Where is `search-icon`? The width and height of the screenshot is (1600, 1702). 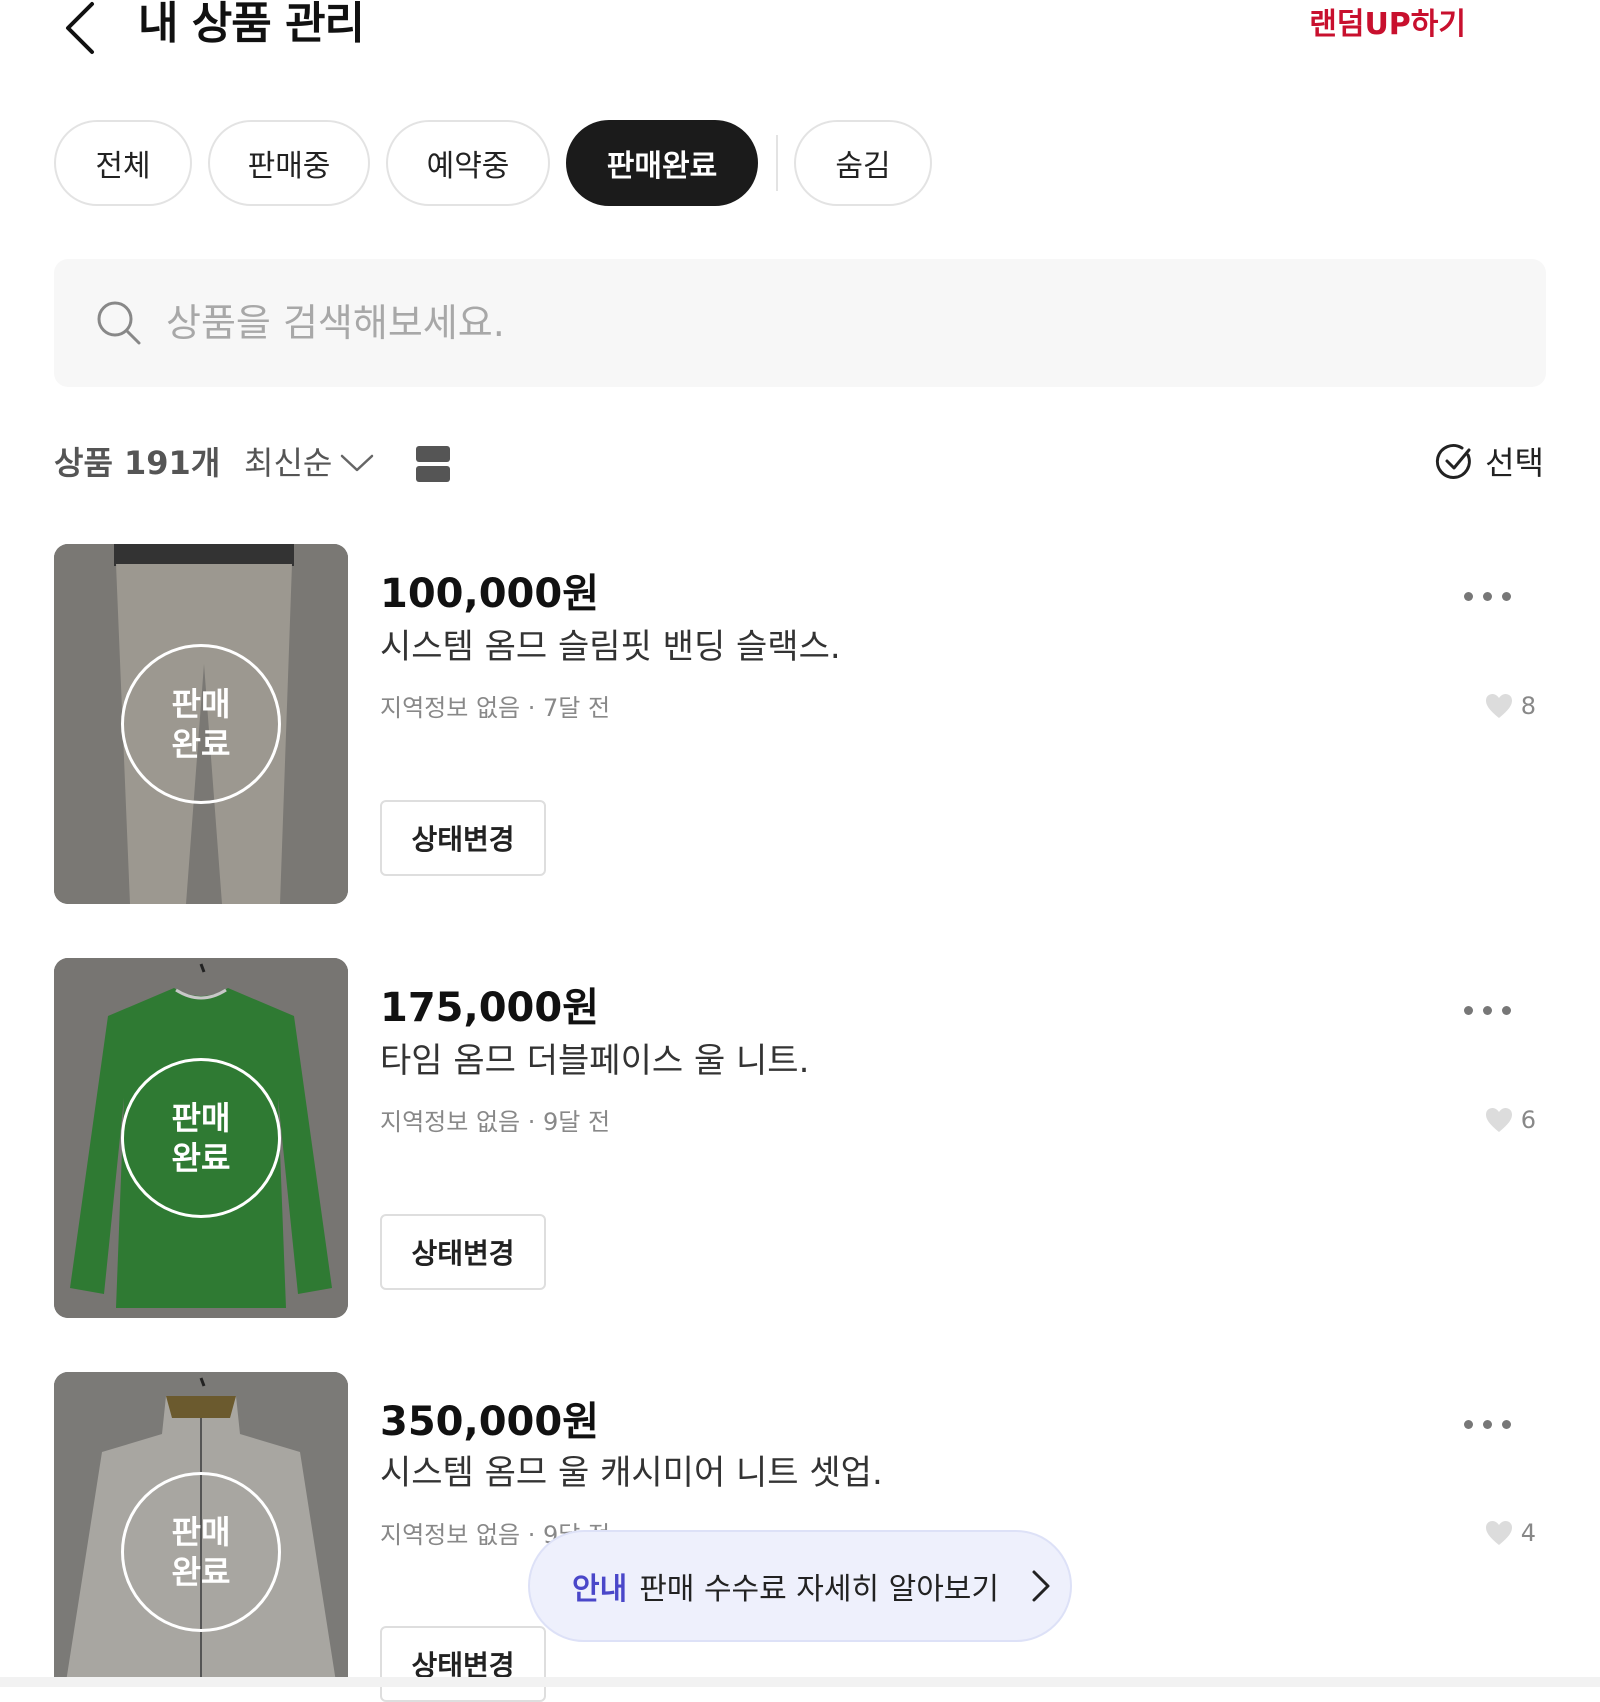 search-icon is located at coordinates (119, 323).